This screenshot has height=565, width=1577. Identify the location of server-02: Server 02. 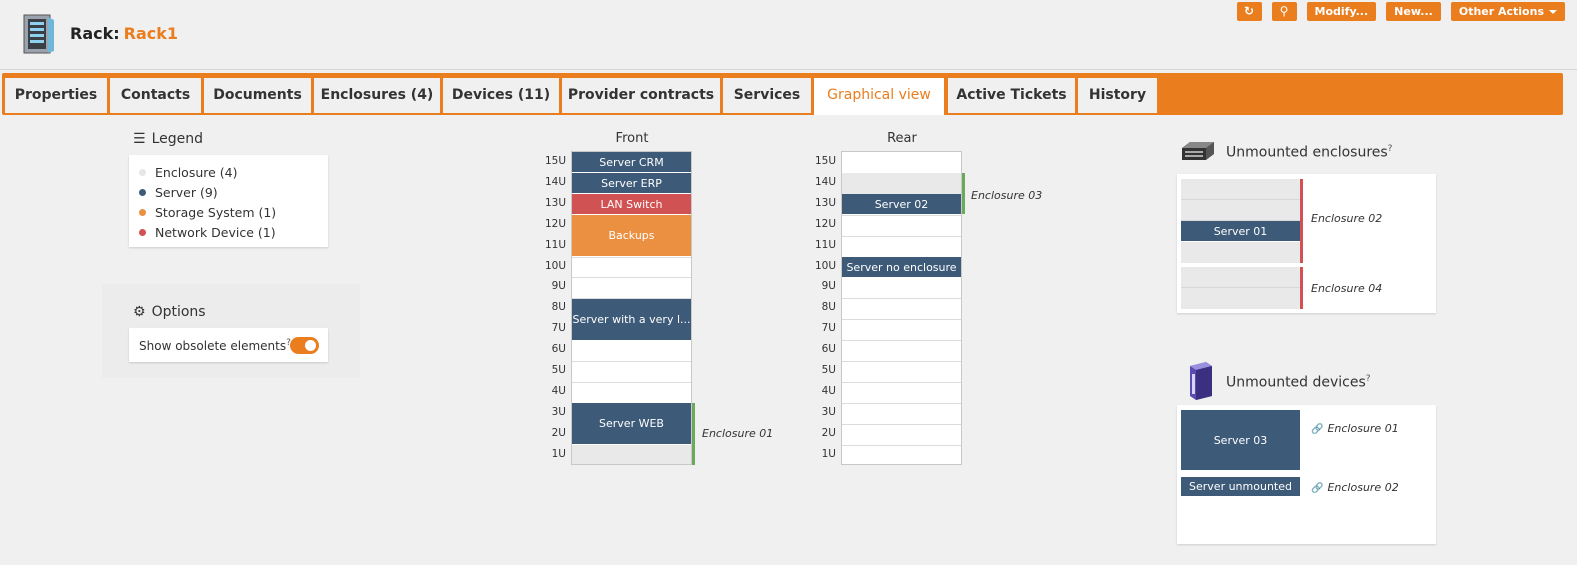
(901, 204).